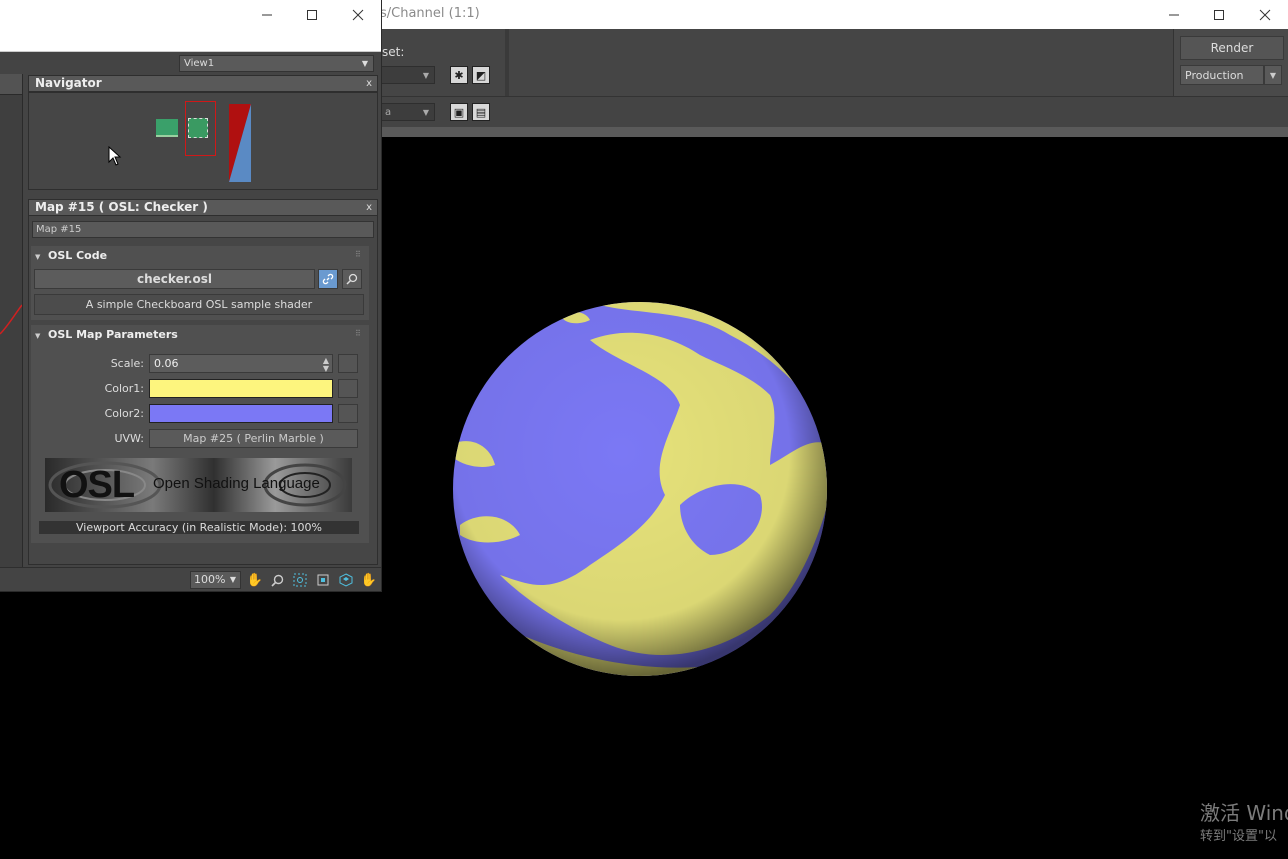  What do you see at coordinates (459, 75) in the screenshot?
I see `save-preset-icon: ✱` at bounding box center [459, 75].